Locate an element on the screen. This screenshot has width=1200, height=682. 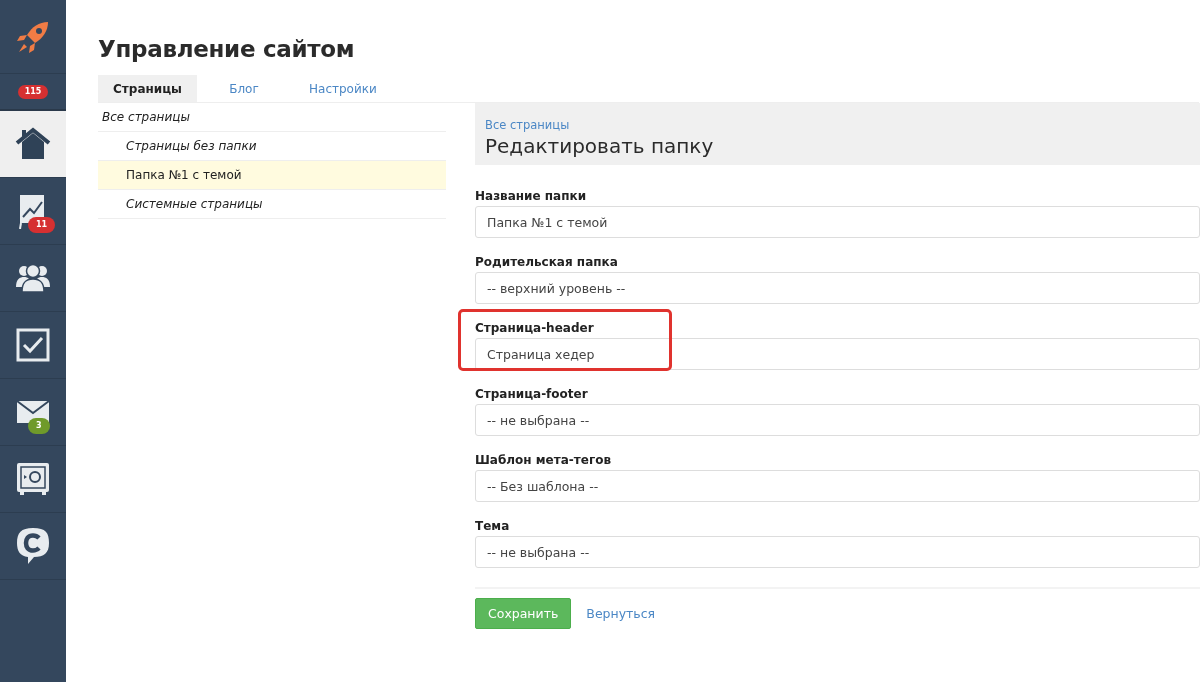
field-label: Страница-header is located at coordinates (535, 328).